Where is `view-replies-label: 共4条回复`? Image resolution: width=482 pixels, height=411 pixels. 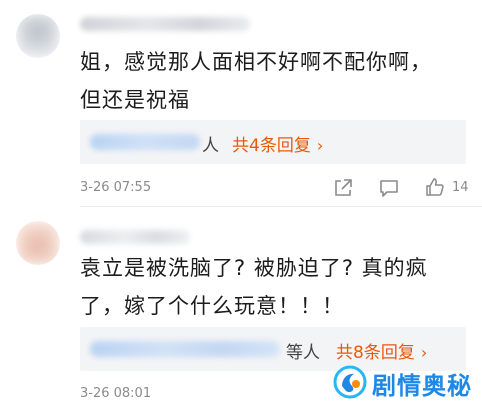 view-replies-label: 共4条回复 is located at coordinates (271, 146).